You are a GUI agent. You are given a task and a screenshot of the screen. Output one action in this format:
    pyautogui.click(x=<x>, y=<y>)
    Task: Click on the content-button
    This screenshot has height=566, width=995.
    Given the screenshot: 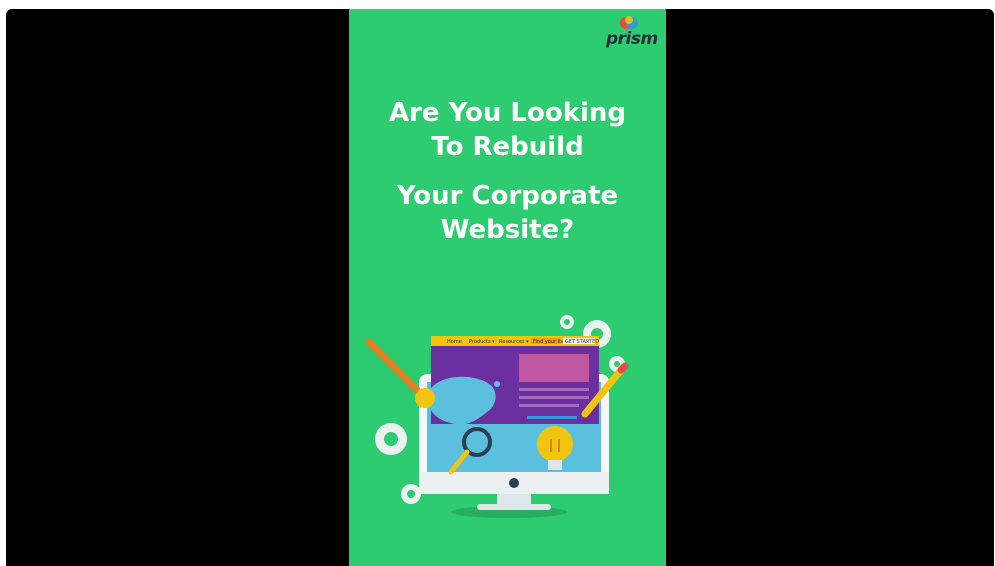 What is the action you would take?
    pyautogui.click(x=552, y=417)
    